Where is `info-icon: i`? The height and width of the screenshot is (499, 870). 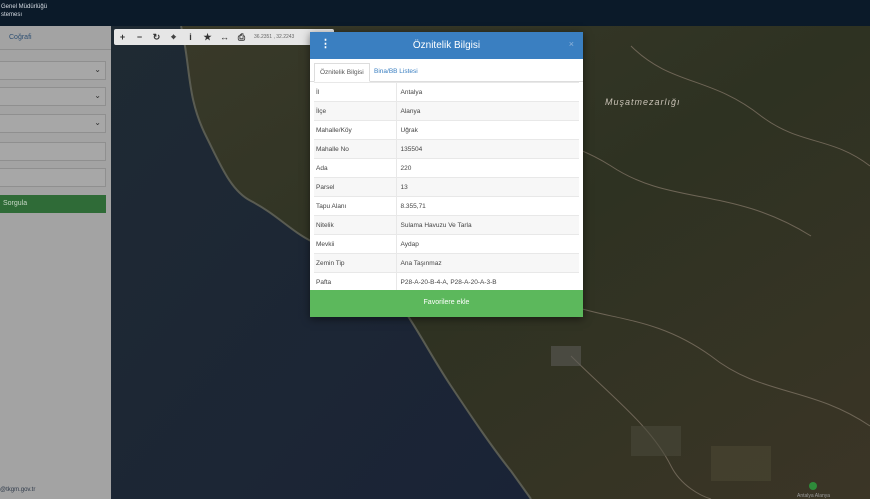
info-icon: i is located at coordinates (190, 37).